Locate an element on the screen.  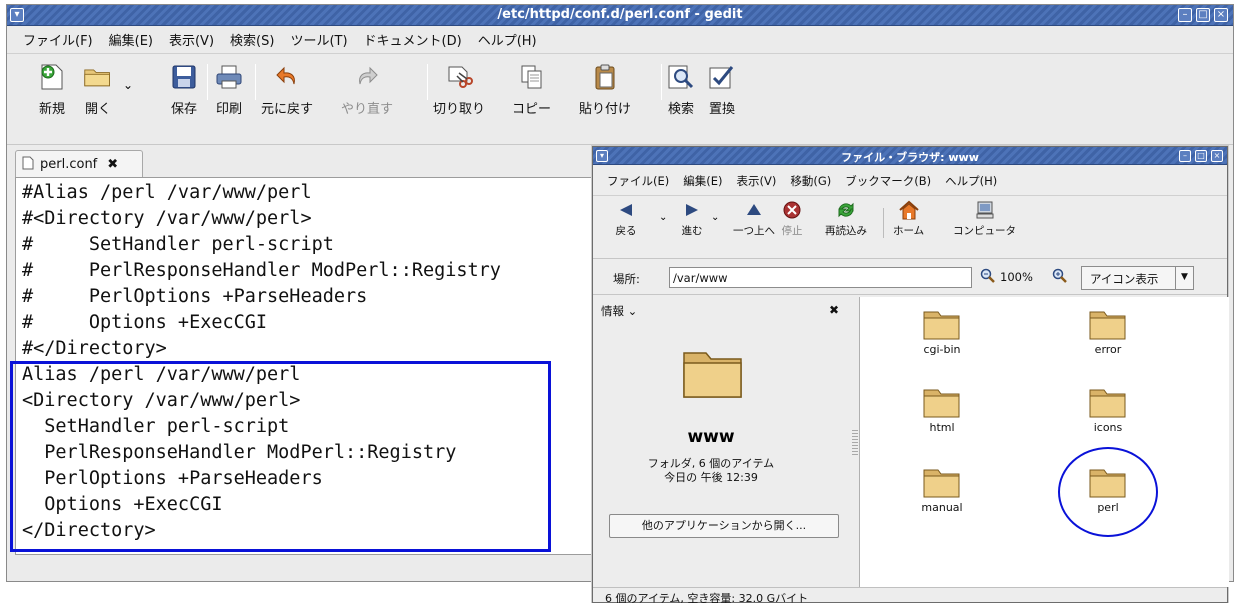
back-button: 戻る is located at coordinates (626, 218).